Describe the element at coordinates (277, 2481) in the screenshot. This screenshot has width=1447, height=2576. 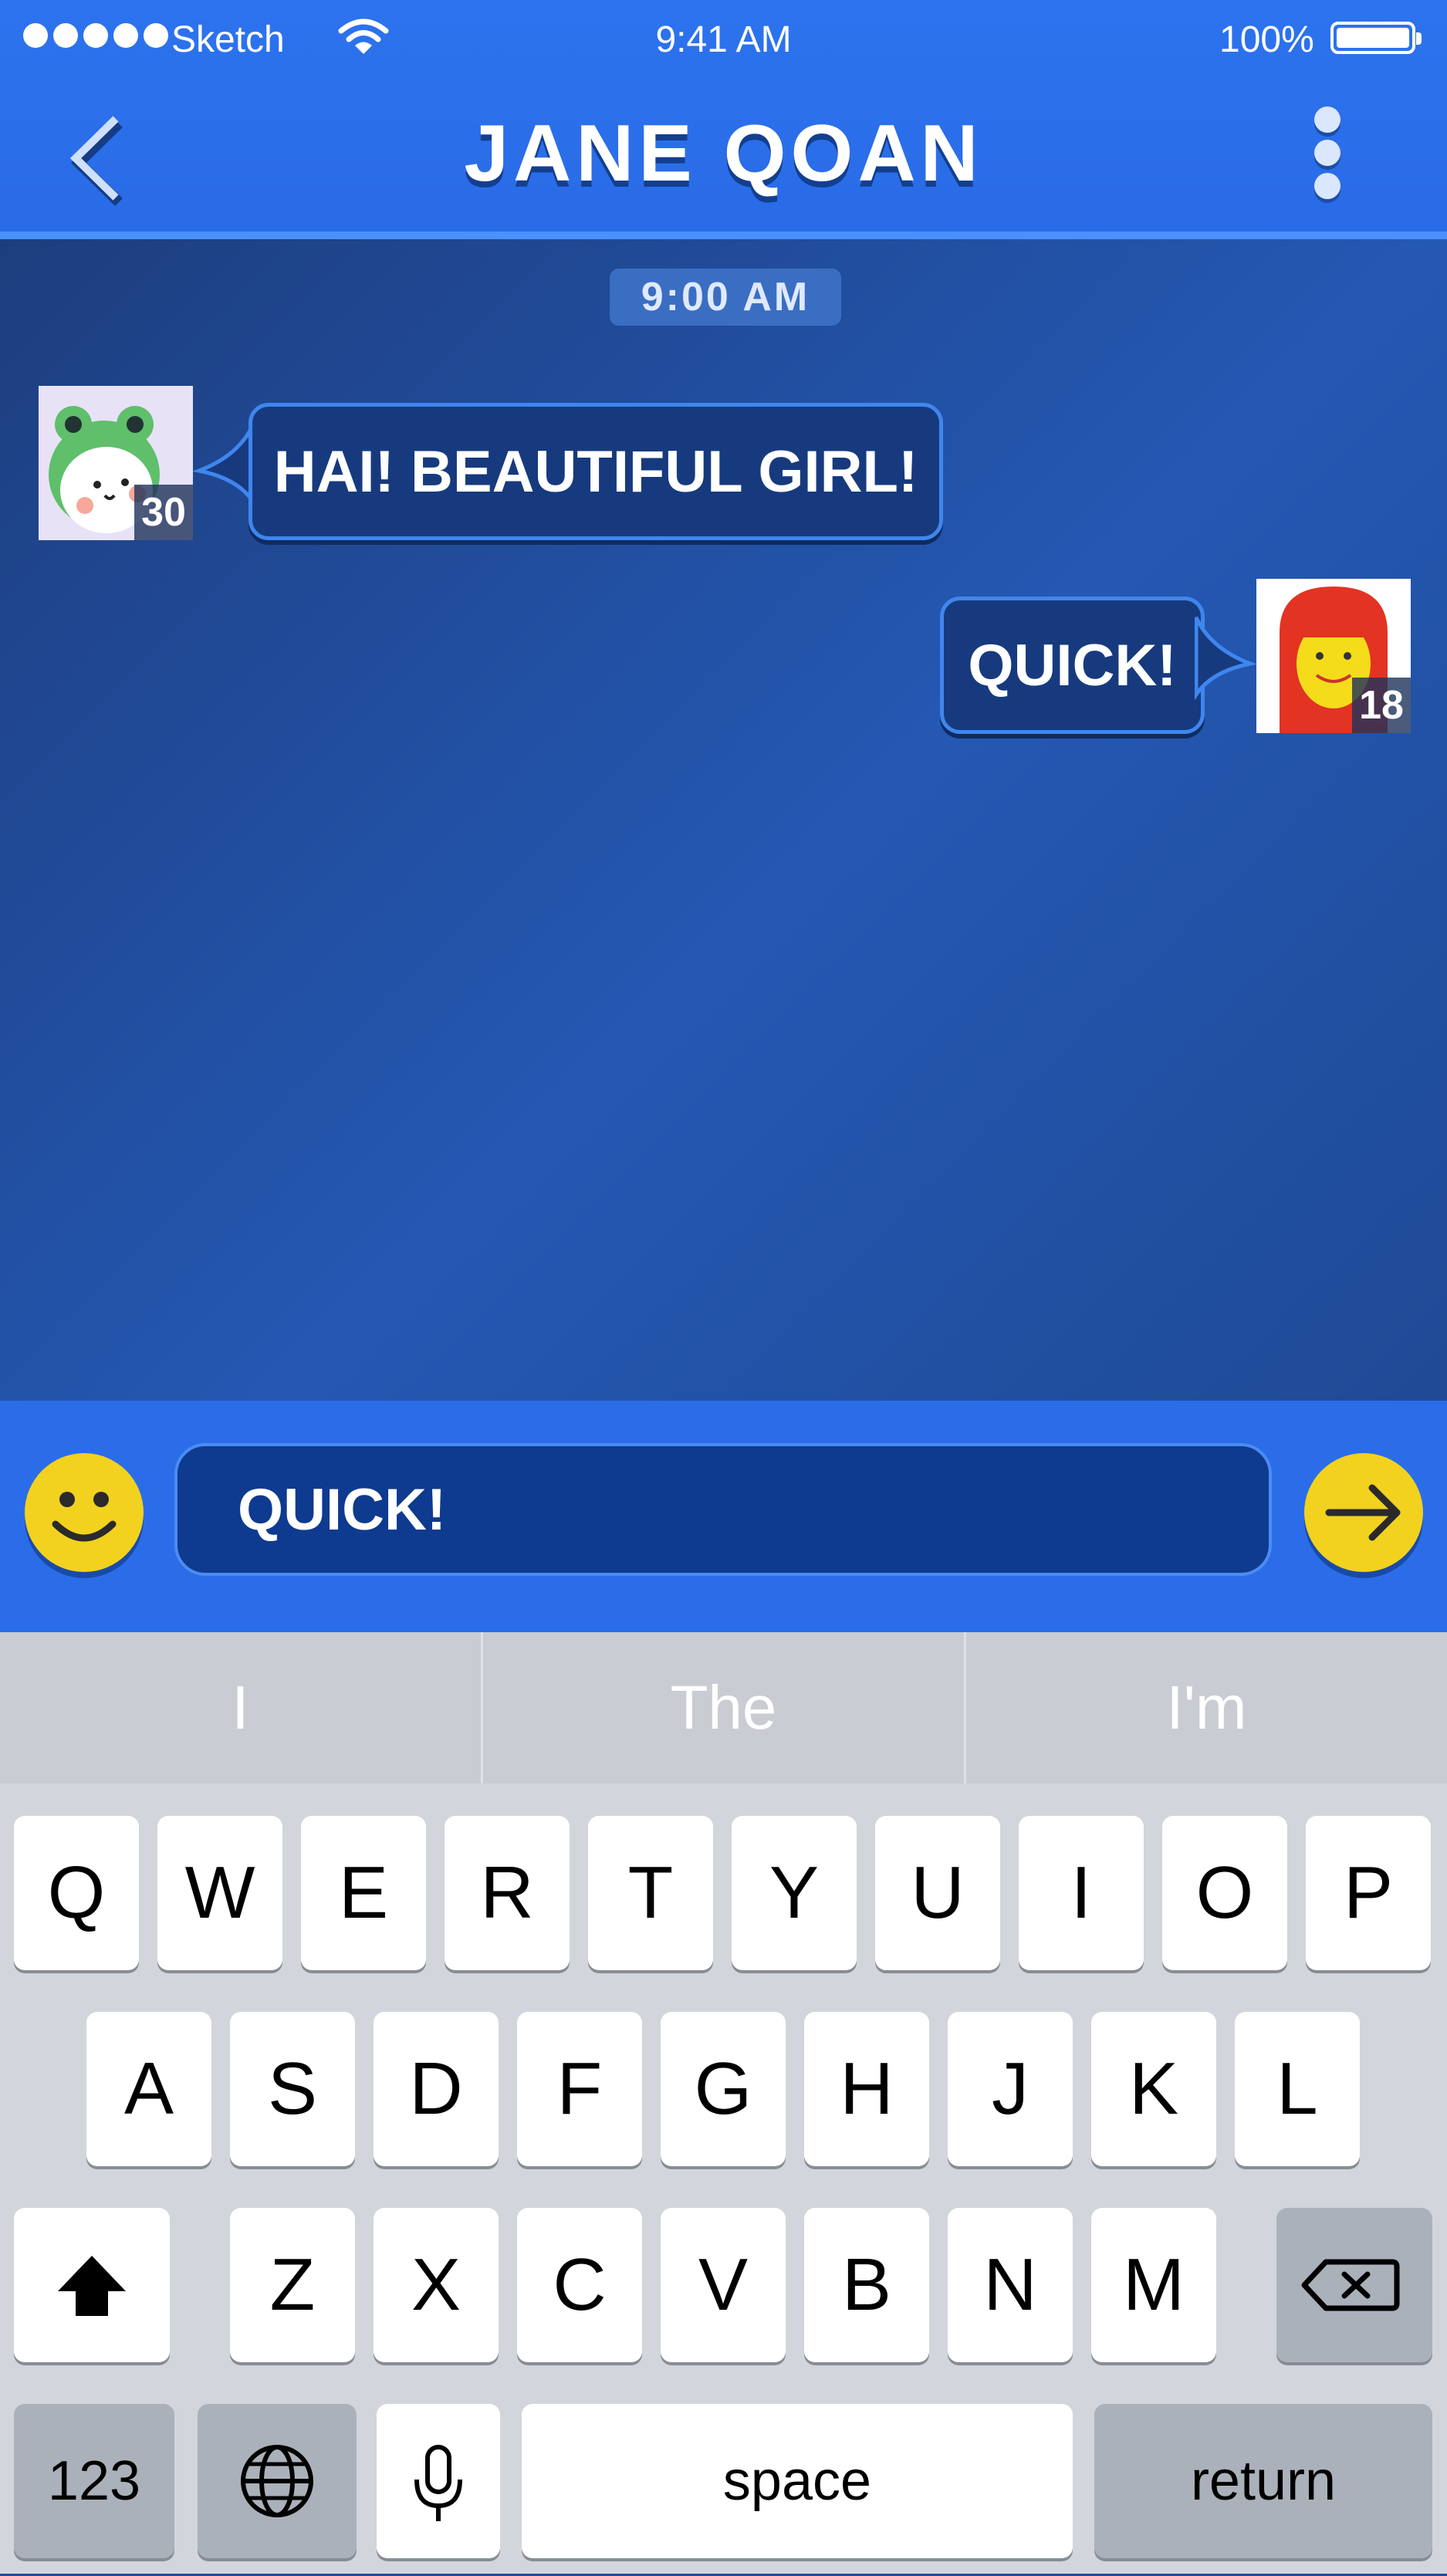
I see `globe-icon` at that location.